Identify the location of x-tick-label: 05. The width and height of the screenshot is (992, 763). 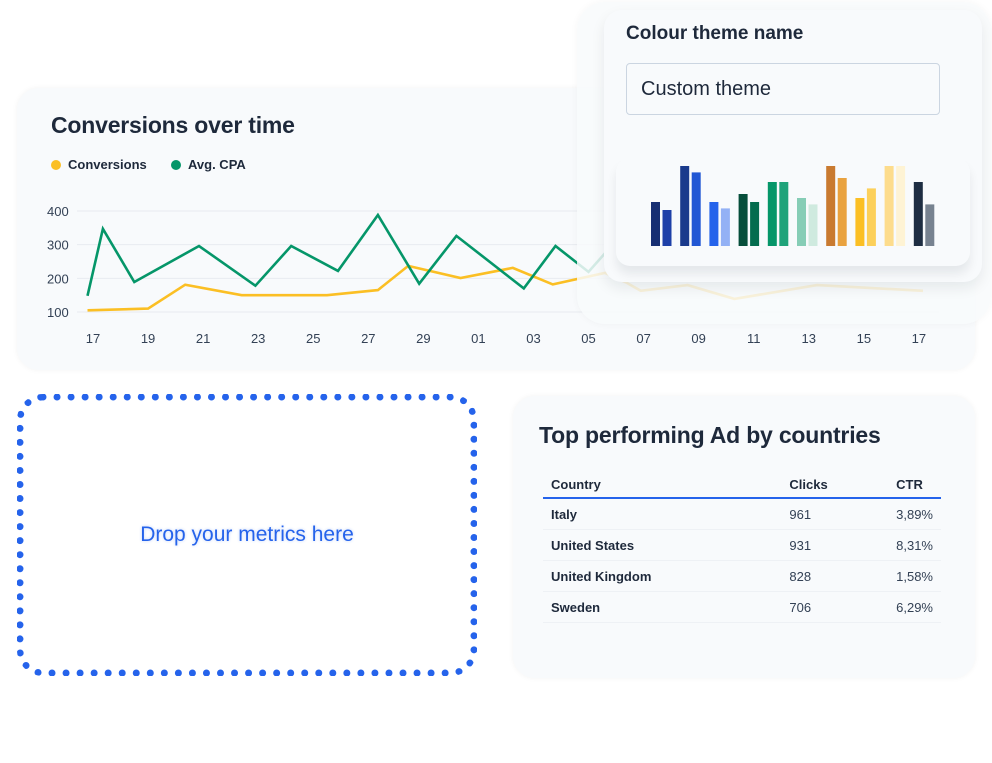
(588, 338).